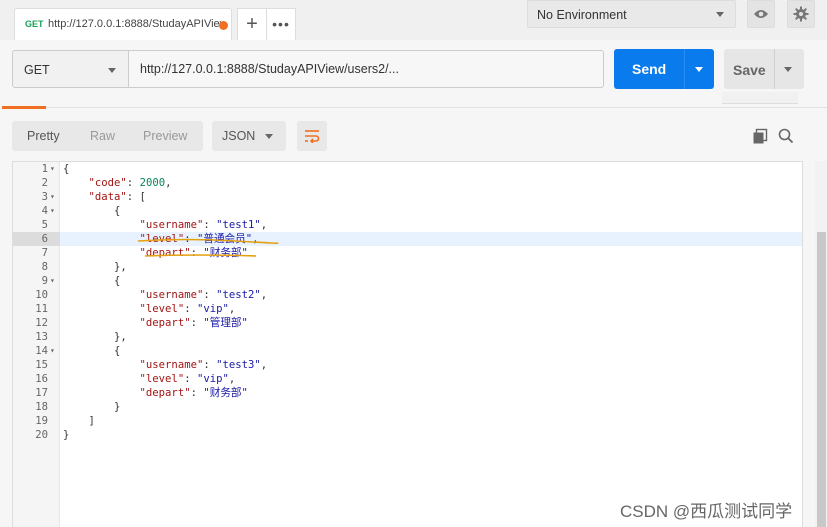 The width and height of the screenshot is (827, 527). I want to click on format-select: JSON, so click(249, 136).